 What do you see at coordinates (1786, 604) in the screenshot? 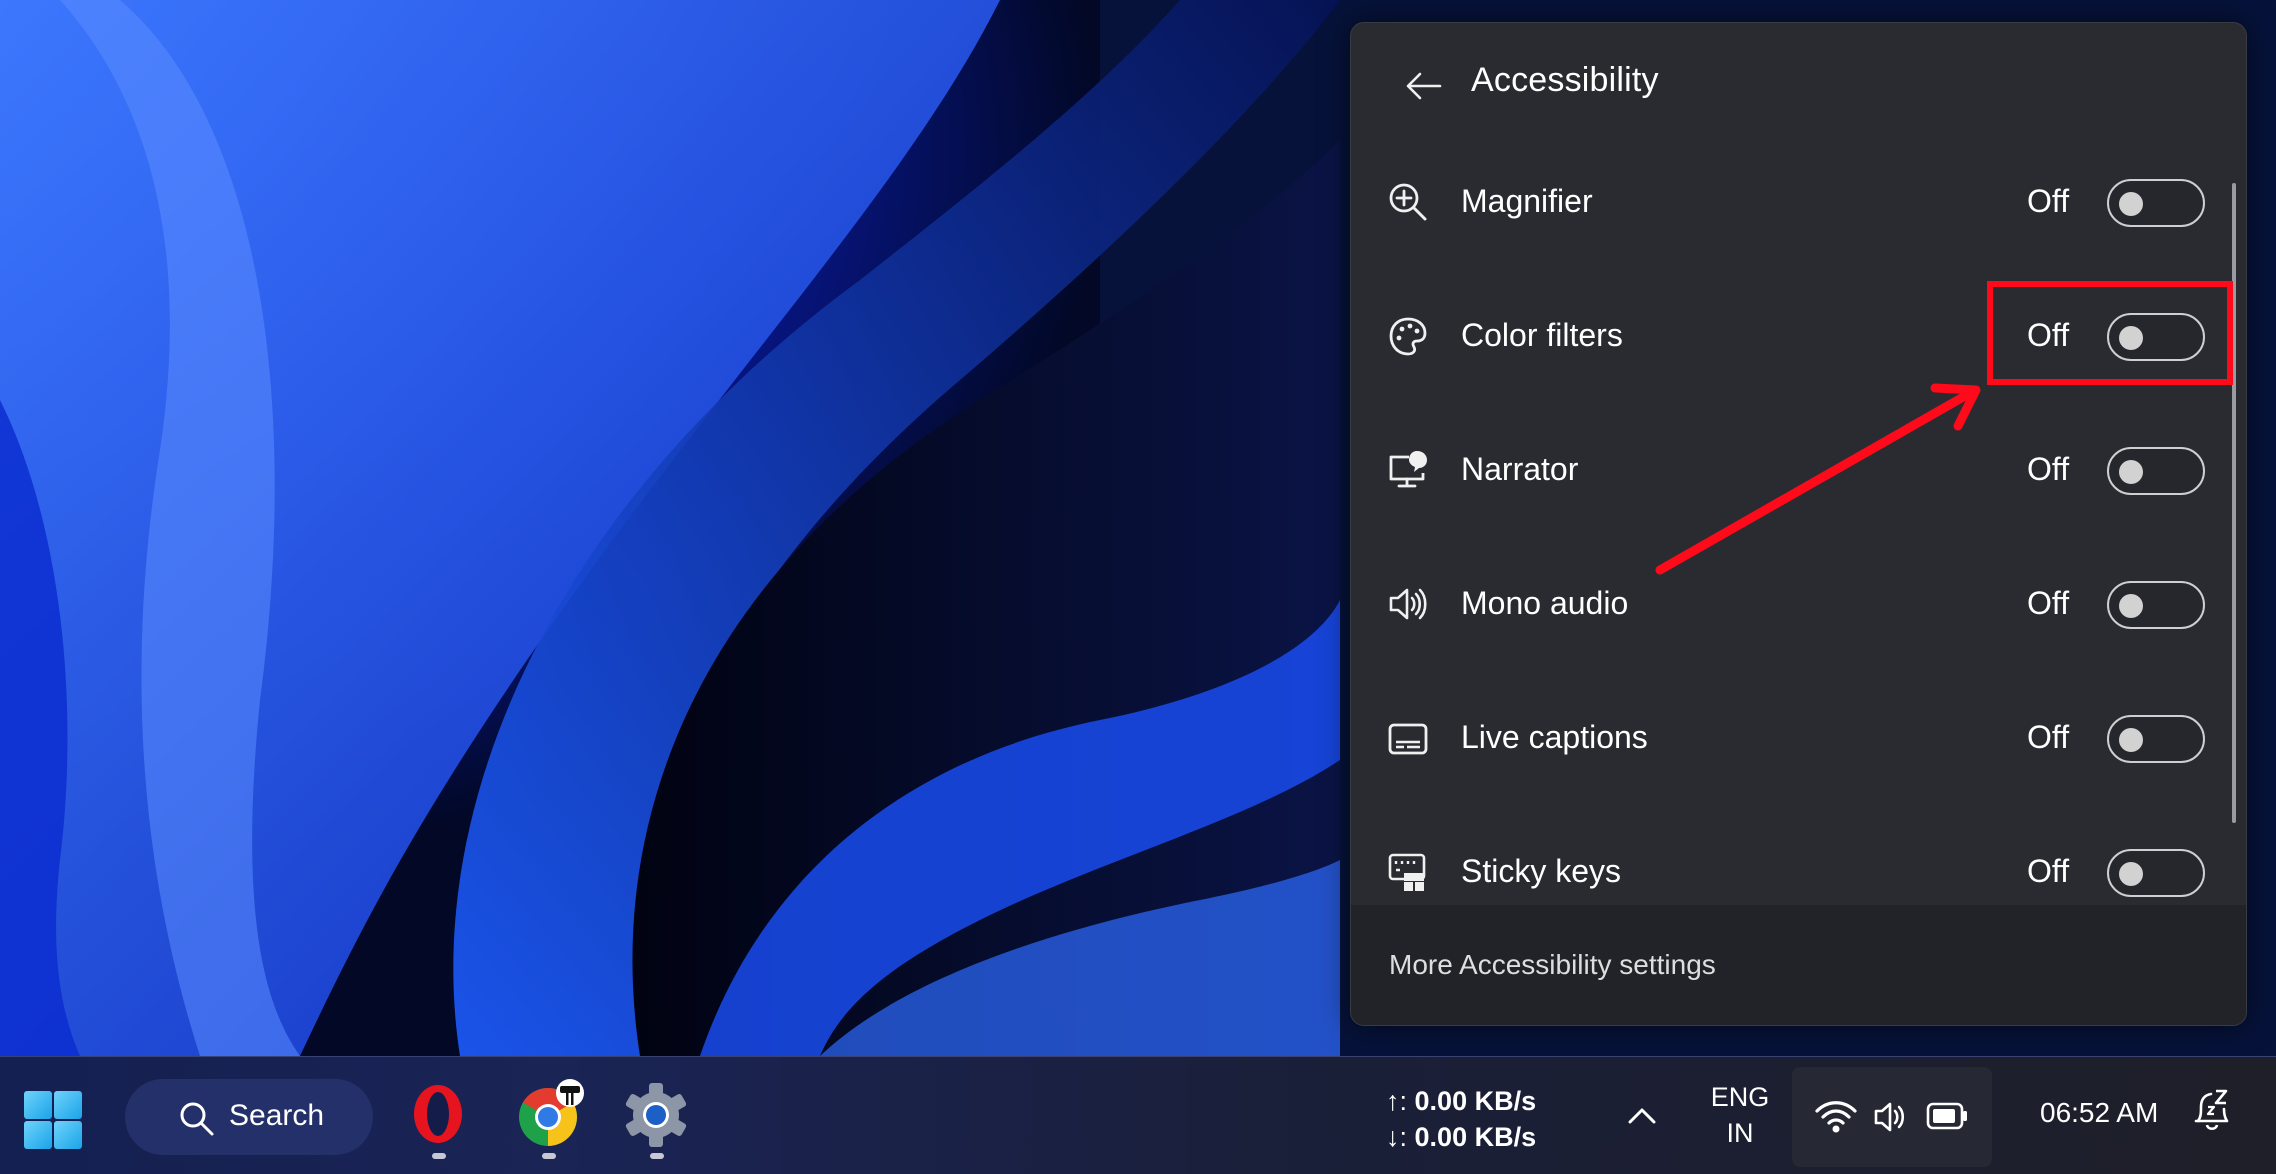
I see `setting-row-mono-audio: Mono audio Off` at bounding box center [1786, 604].